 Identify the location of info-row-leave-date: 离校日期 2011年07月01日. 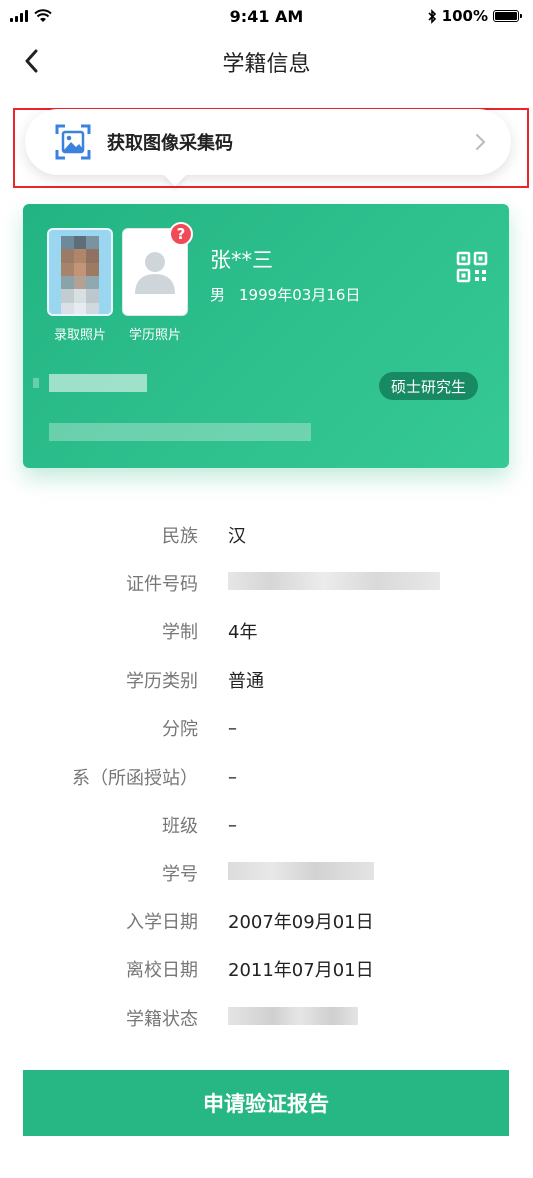
(266, 969).